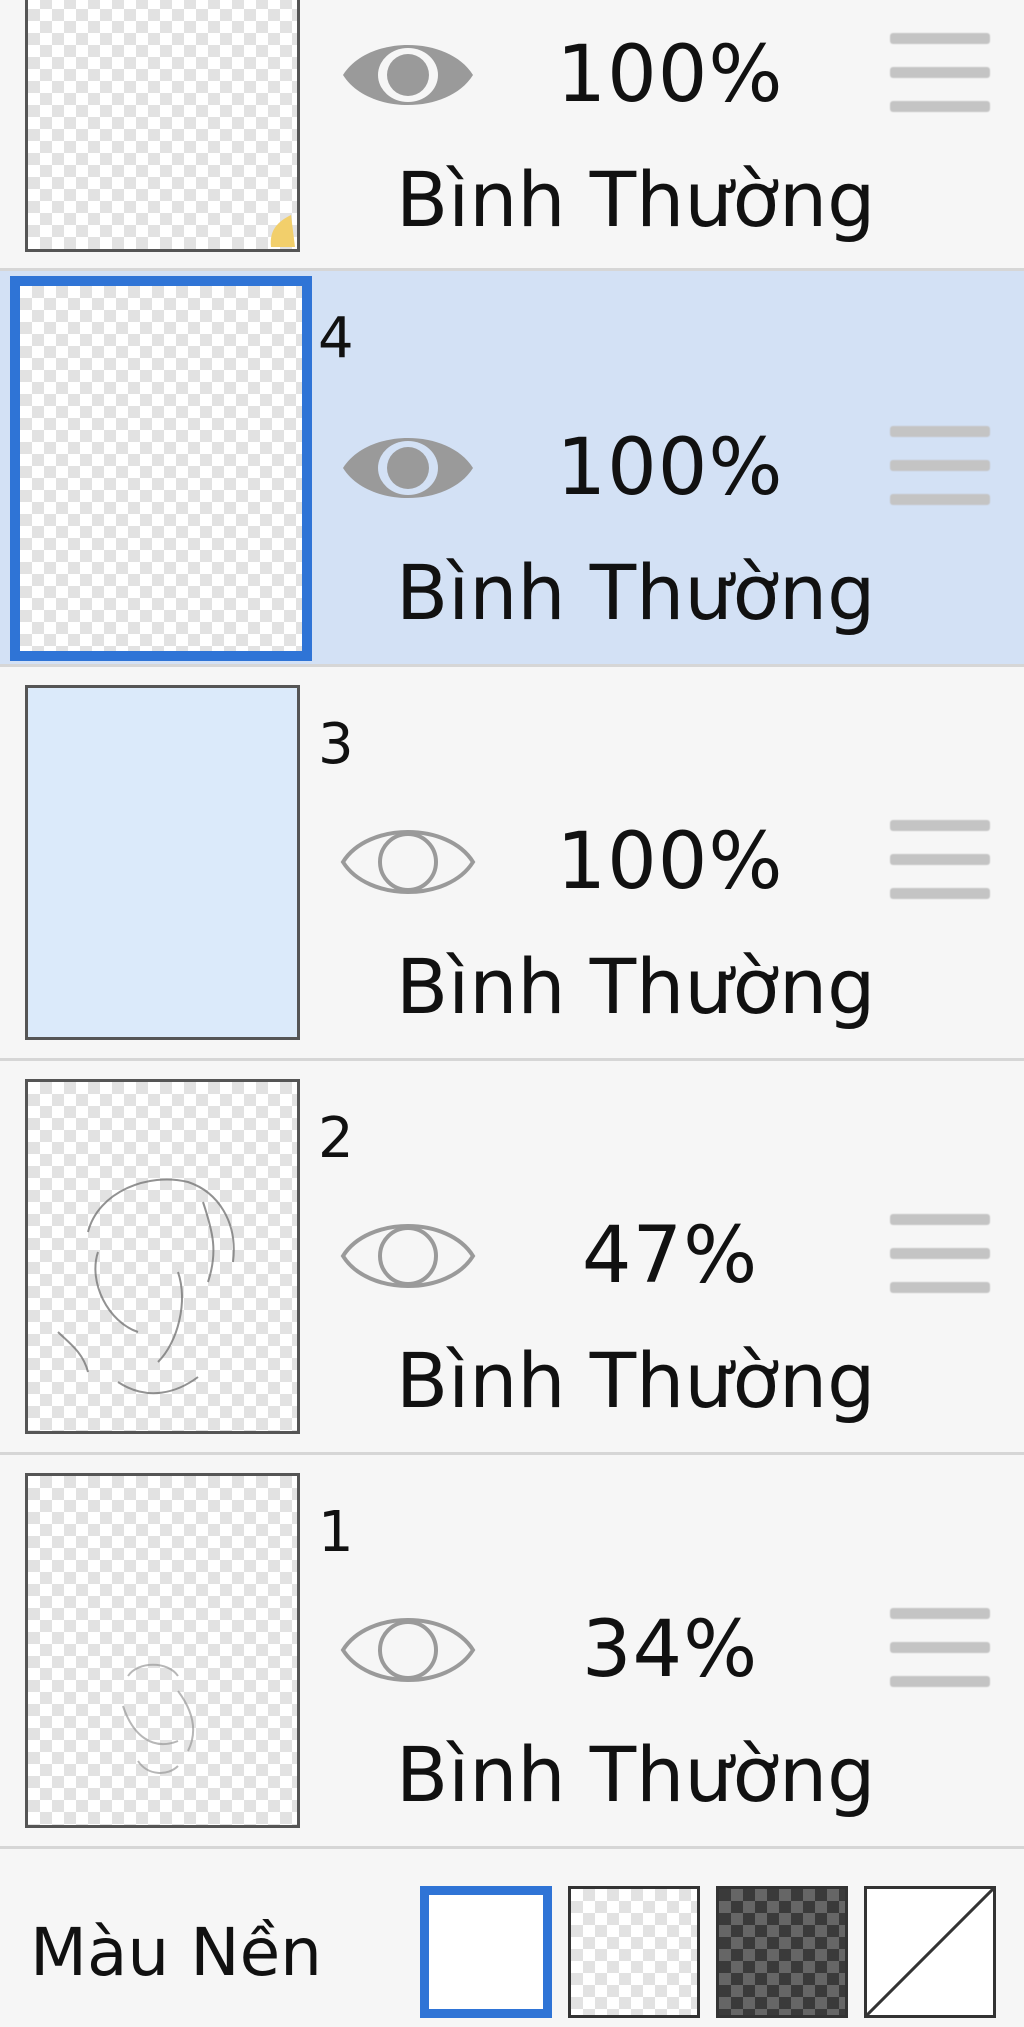 The image size is (1024, 2027). Describe the element at coordinates (336, 1532) in the screenshot. I see `layer-number: 1` at that location.